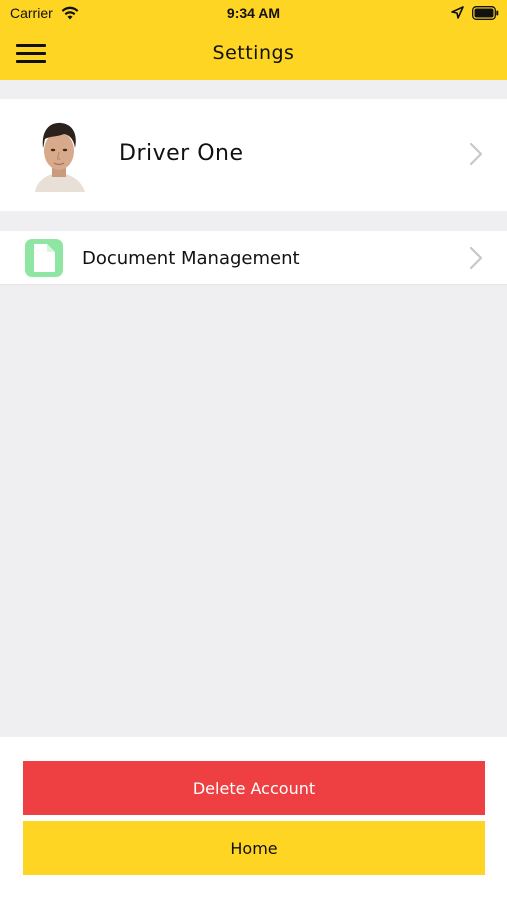  What do you see at coordinates (254, 788) in the screenshot?
I see `delete-account-button: Delete Account` at bounding box center [254, 788].